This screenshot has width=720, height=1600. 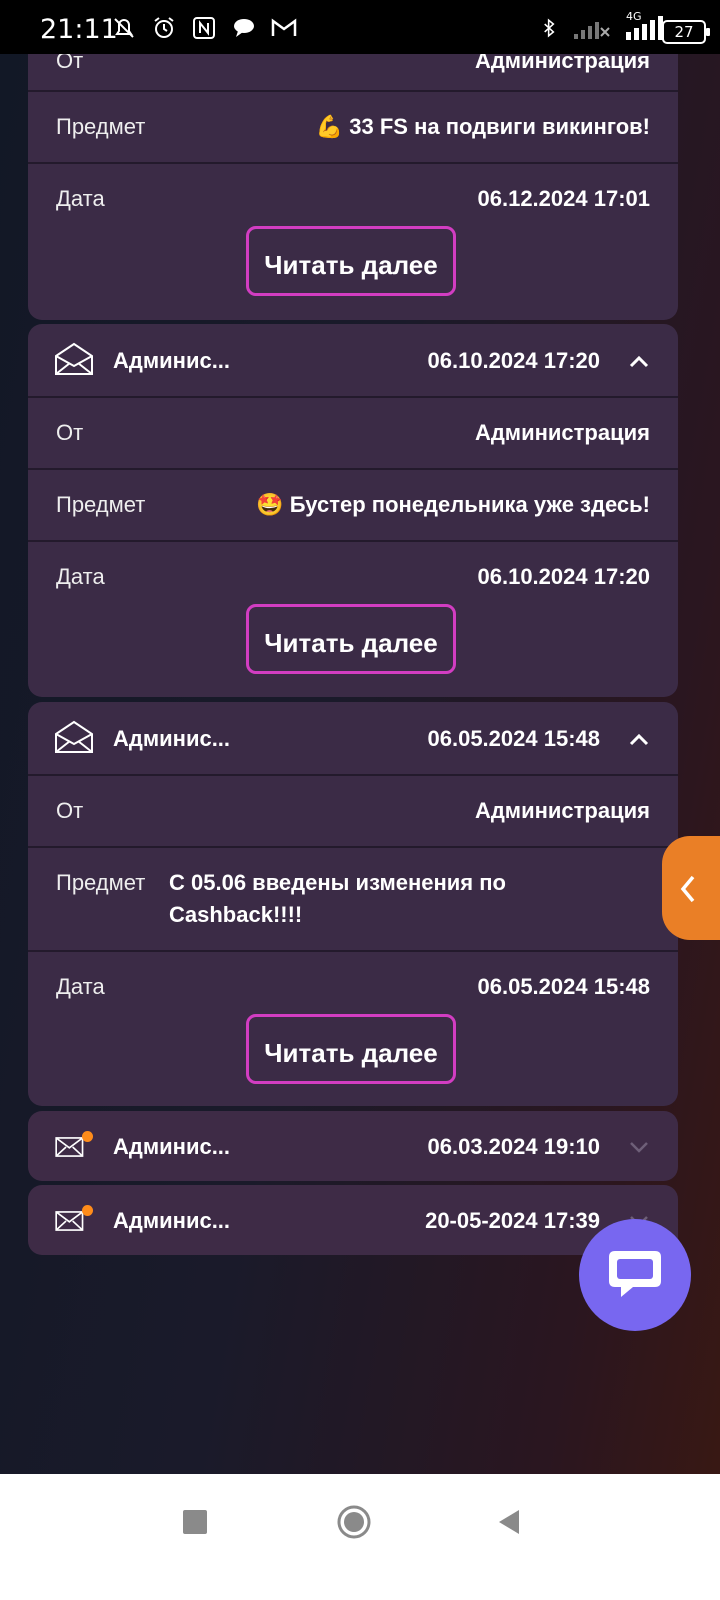 I want to click on navigation-bar, so click(x=360, y=1537).